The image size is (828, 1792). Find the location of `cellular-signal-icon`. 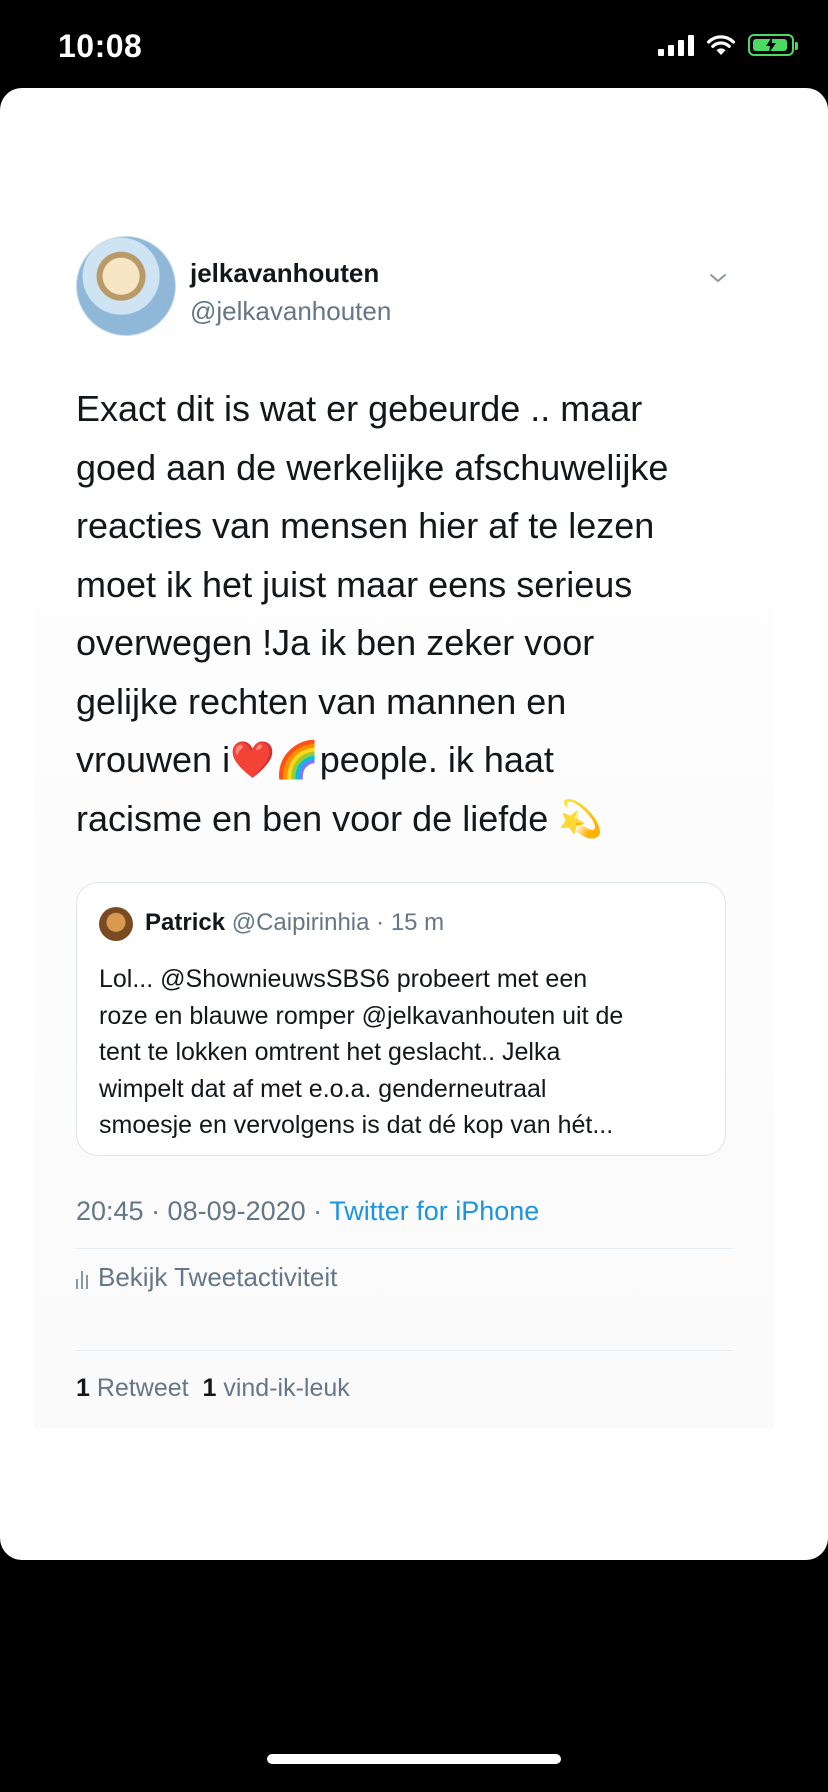

cellular-signal-icon is located at coordinates (676, 45).